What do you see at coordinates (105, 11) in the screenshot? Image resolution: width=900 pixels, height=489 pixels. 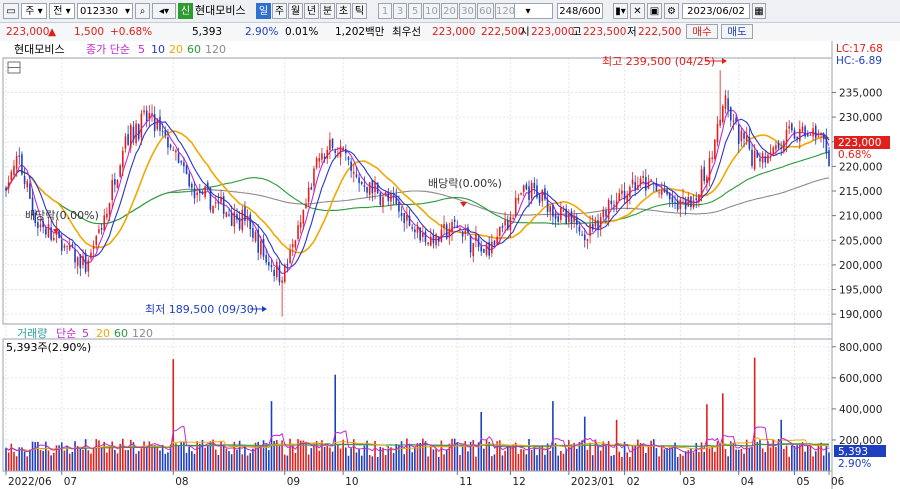 I see `code-input: 012330 ▾` at bounding box center [105, 11].